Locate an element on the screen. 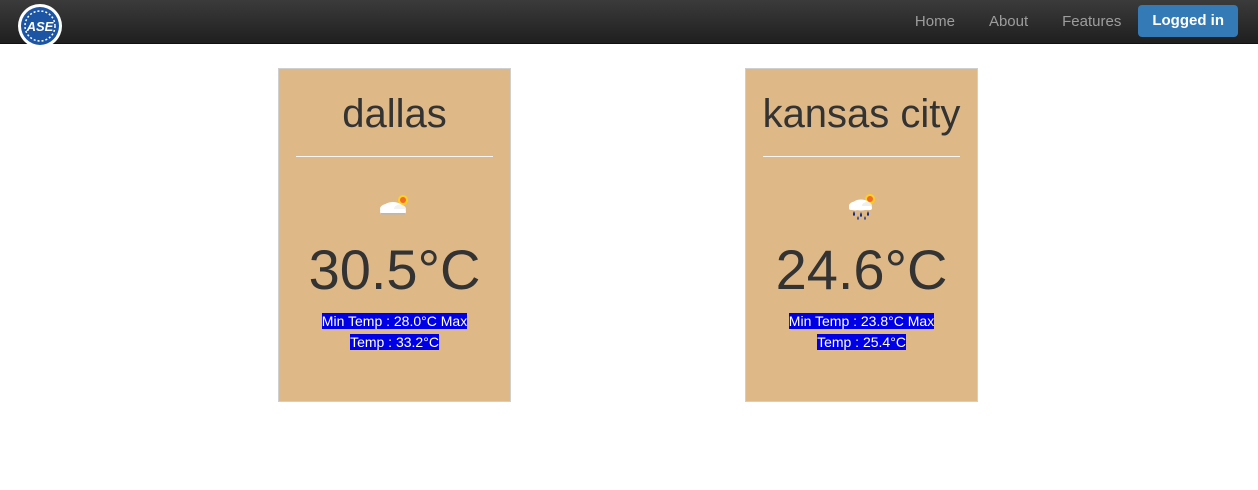 The height and width of the screenshot is (490, 1258). nav-about-link: About is located at coordinates (1008, 22).